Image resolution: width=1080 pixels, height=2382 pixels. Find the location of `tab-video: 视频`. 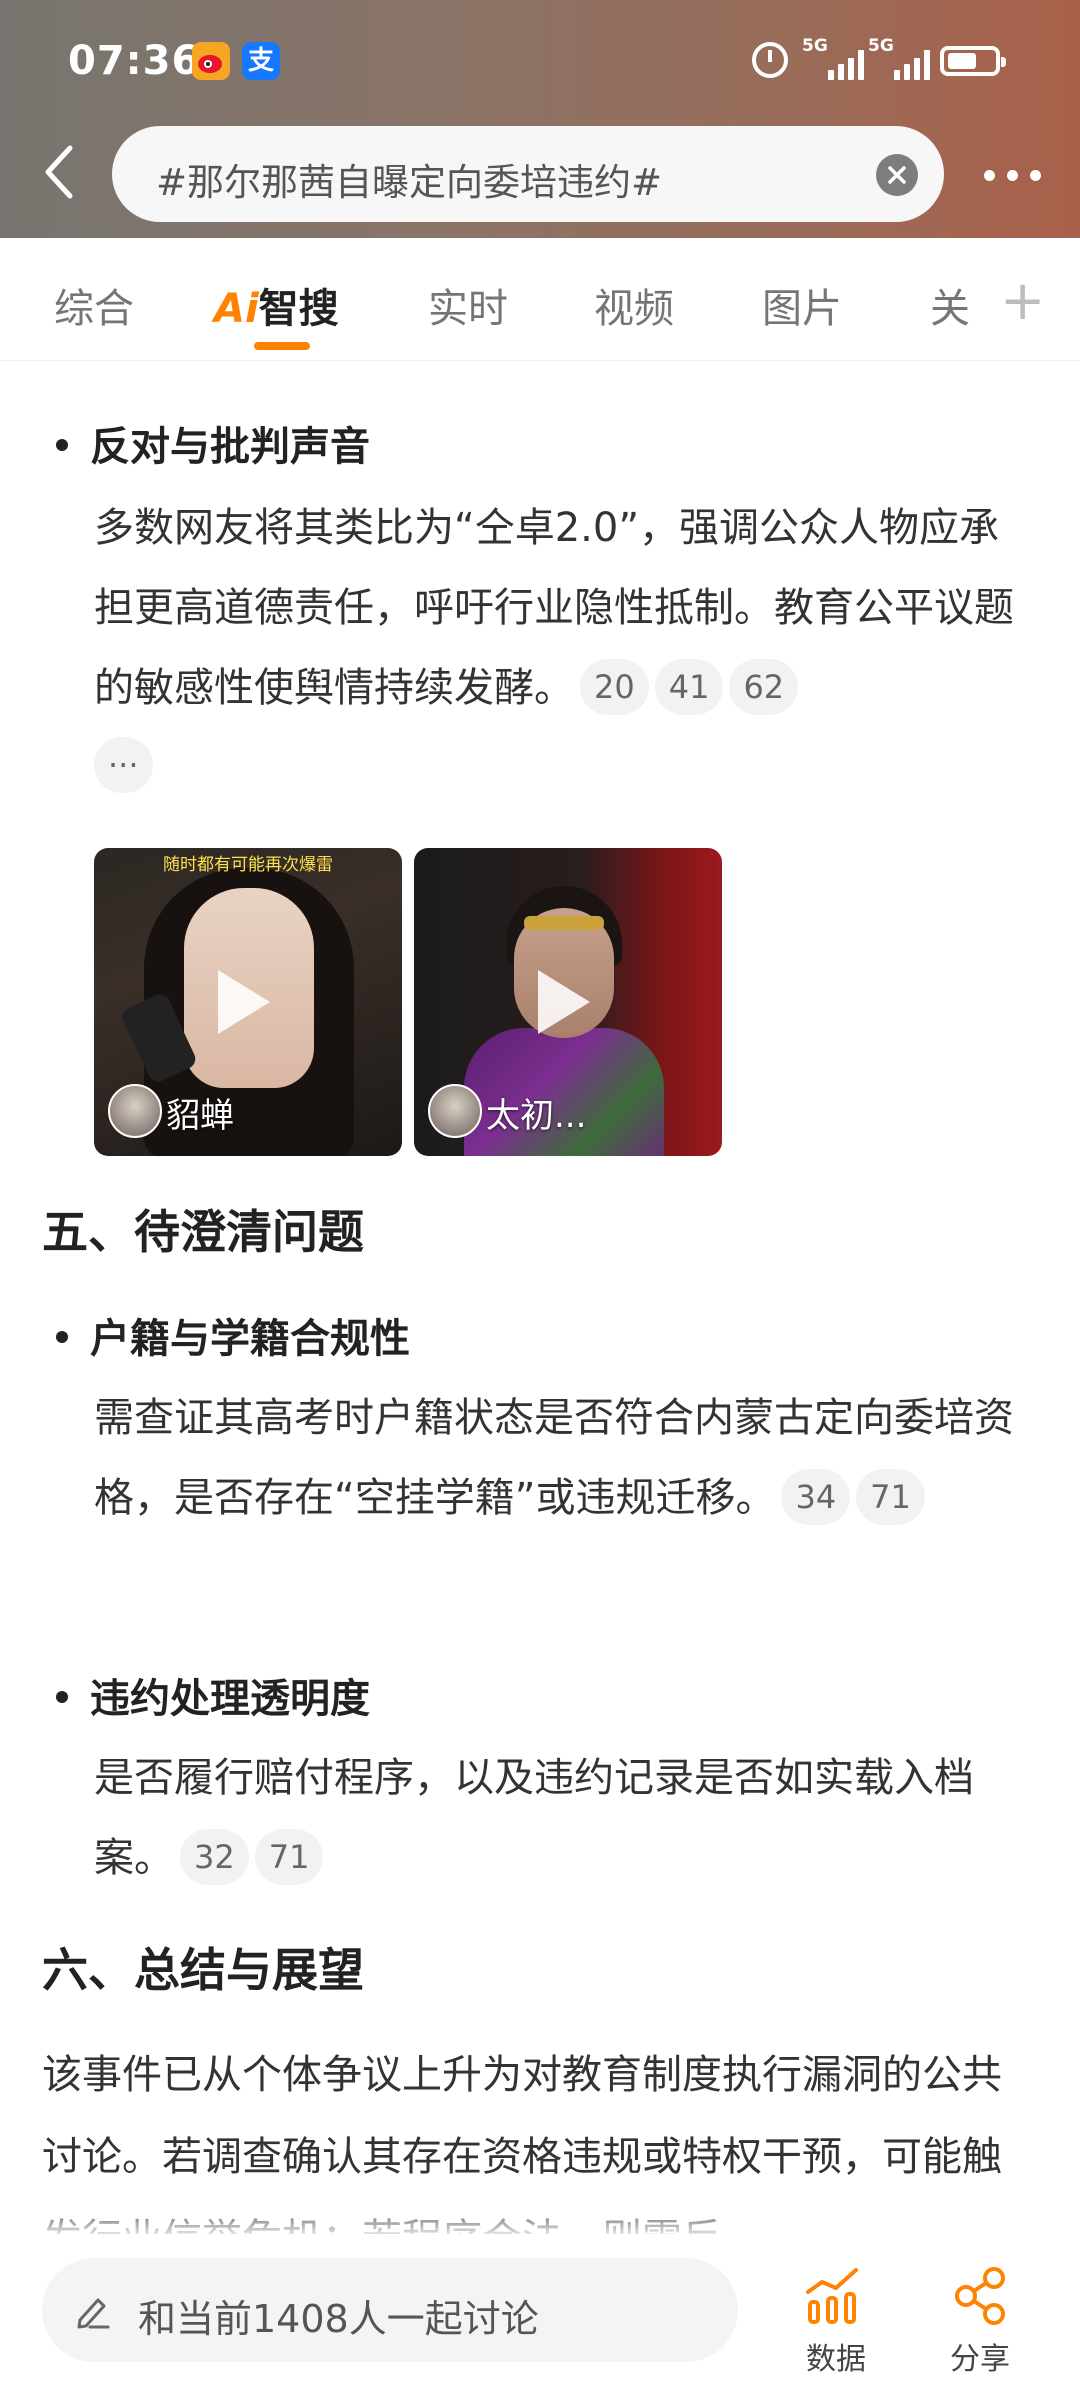

tab-video: 视频 is located at coordinates (634, 305).